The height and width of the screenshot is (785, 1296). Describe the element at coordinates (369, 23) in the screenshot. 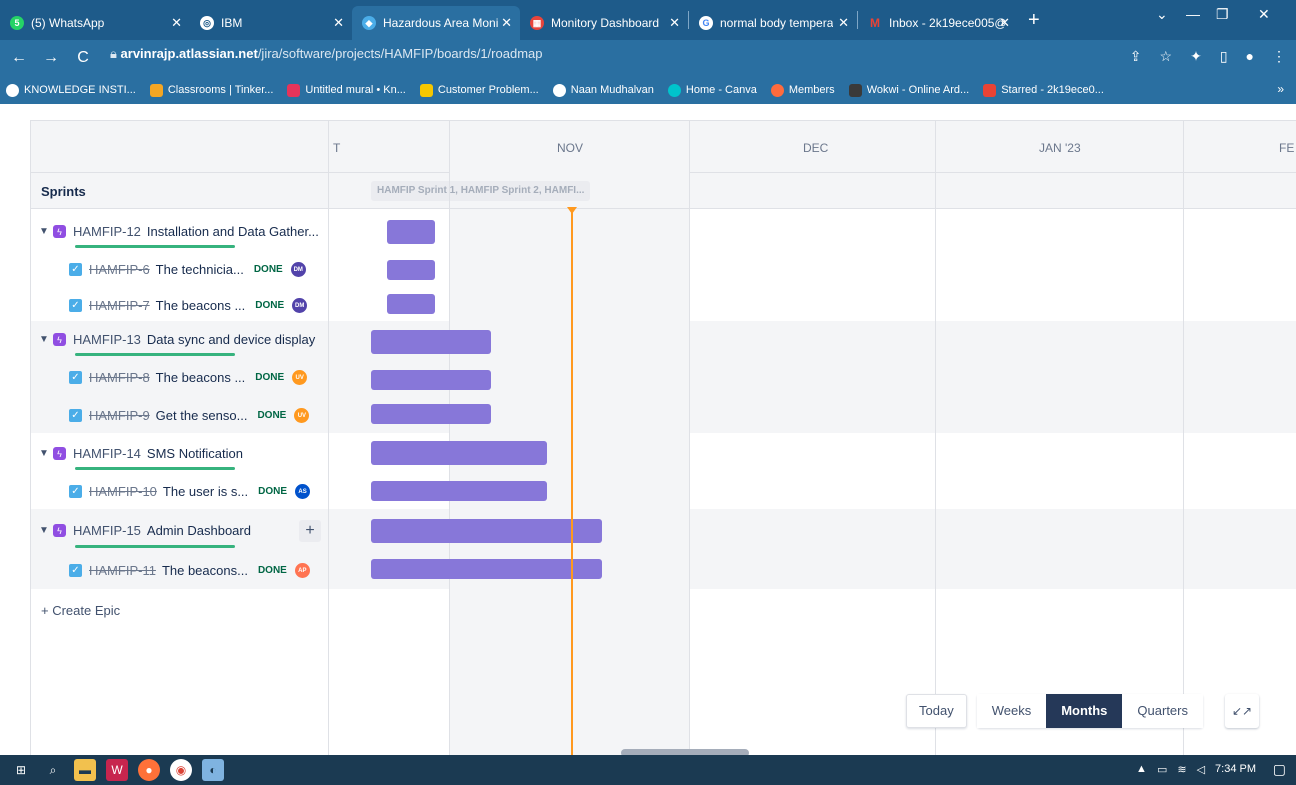

I see `jira-icon: ◆` at that location.